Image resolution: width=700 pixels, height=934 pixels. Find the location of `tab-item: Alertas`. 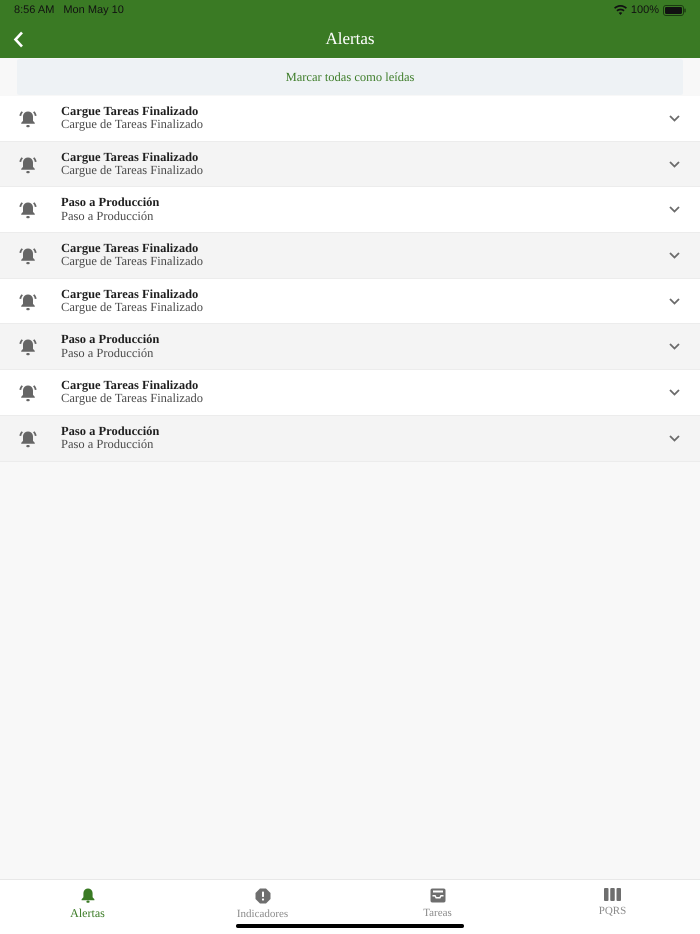

tab-item: Alertas is located at coordinates (87, 907).